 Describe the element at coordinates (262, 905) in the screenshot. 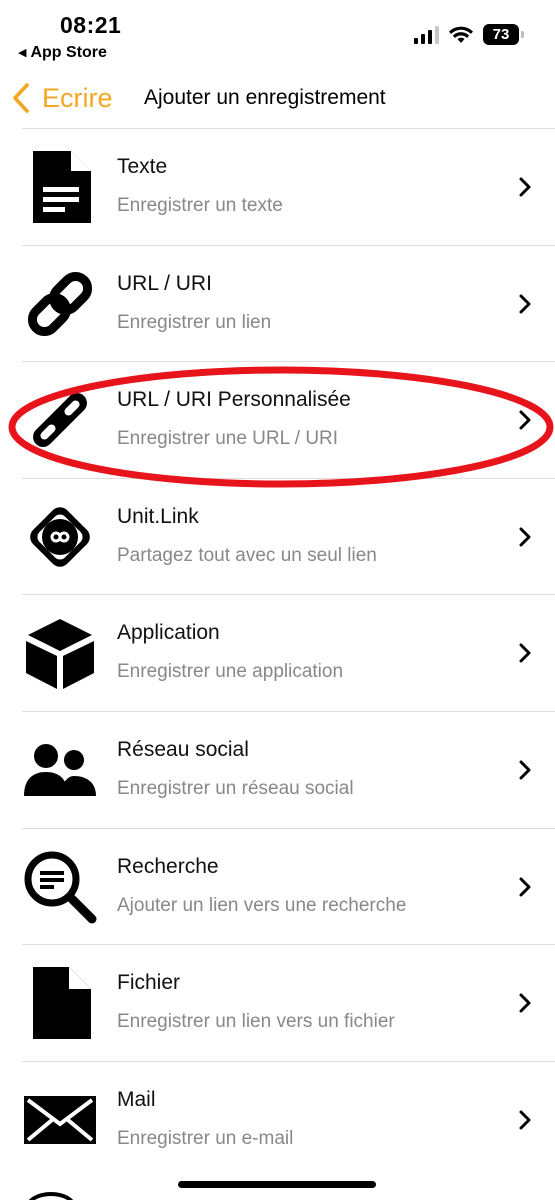

I see `item-subtitle: Ajouter un lien vers une recherche` at that location.